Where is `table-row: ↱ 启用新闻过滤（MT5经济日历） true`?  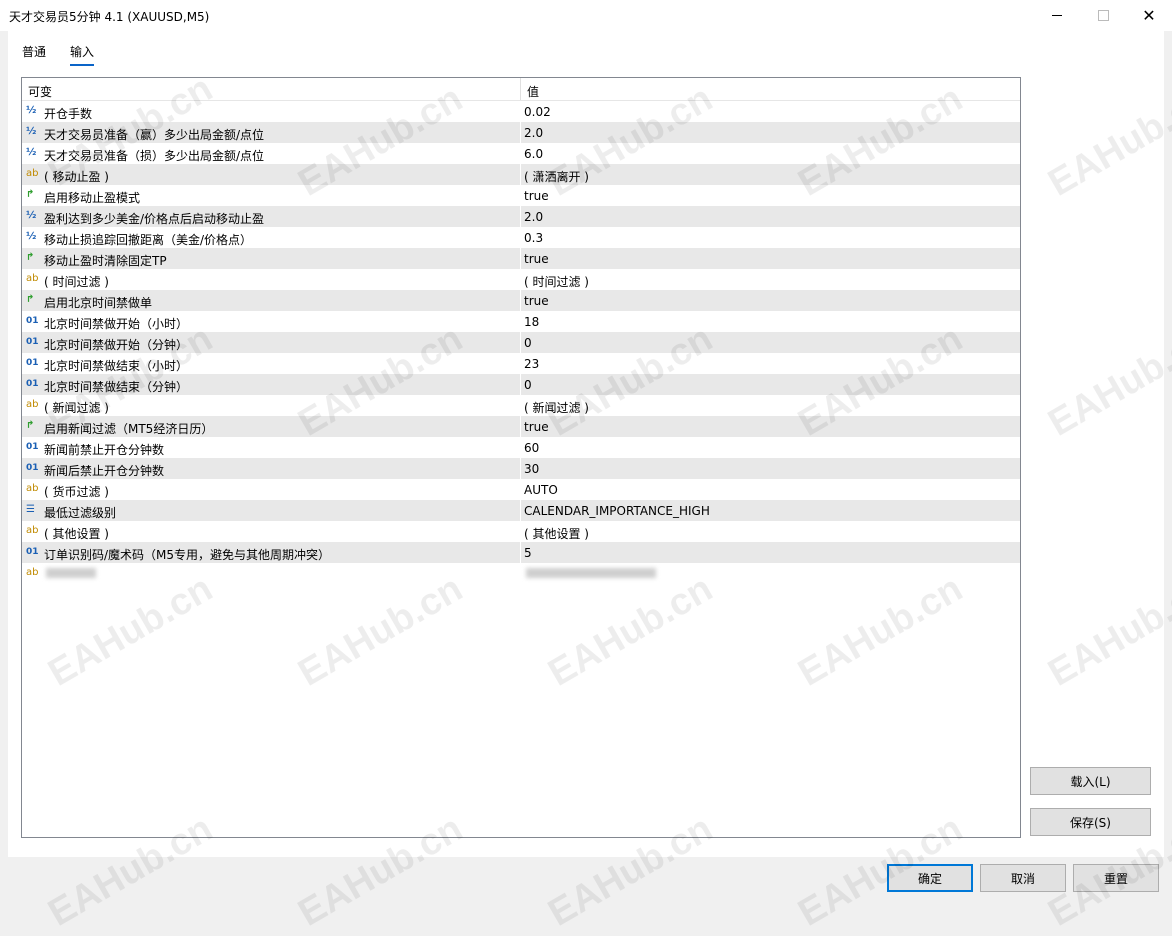 table-row: ↱ 启用新闻过滤（MT5经济日历） true is located at coordinates (521, 427).